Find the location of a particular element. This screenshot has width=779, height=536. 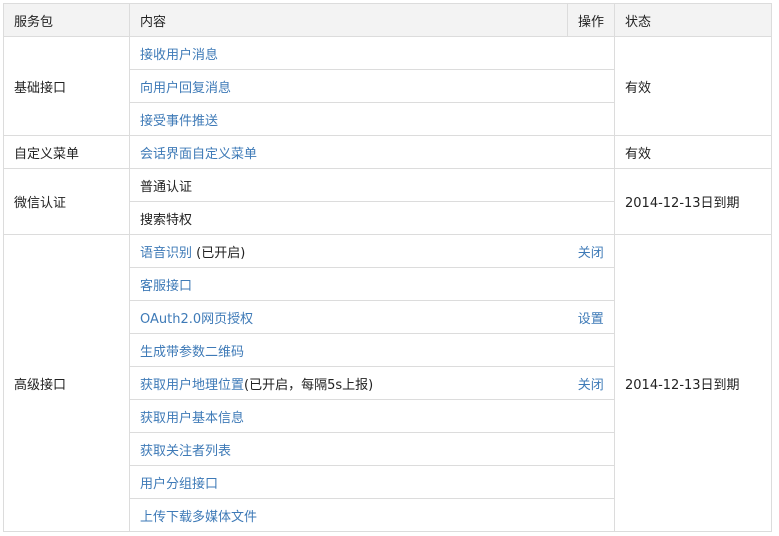

content-cell: 用户分组接口 is located at coordinates (348, 482).